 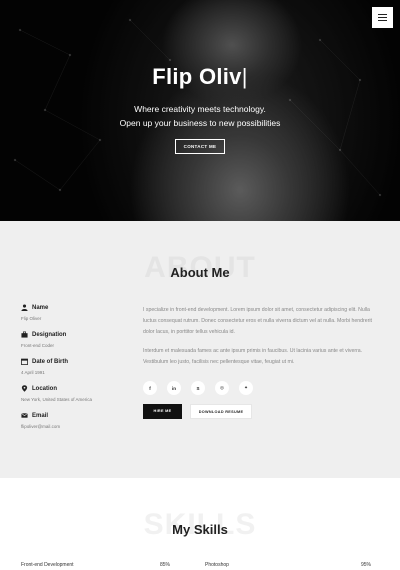 What do you see at coordinates (162, 411) in the screenshot?
I see `hire-me-button: HIRE ME` at bounding box center [162, 411].